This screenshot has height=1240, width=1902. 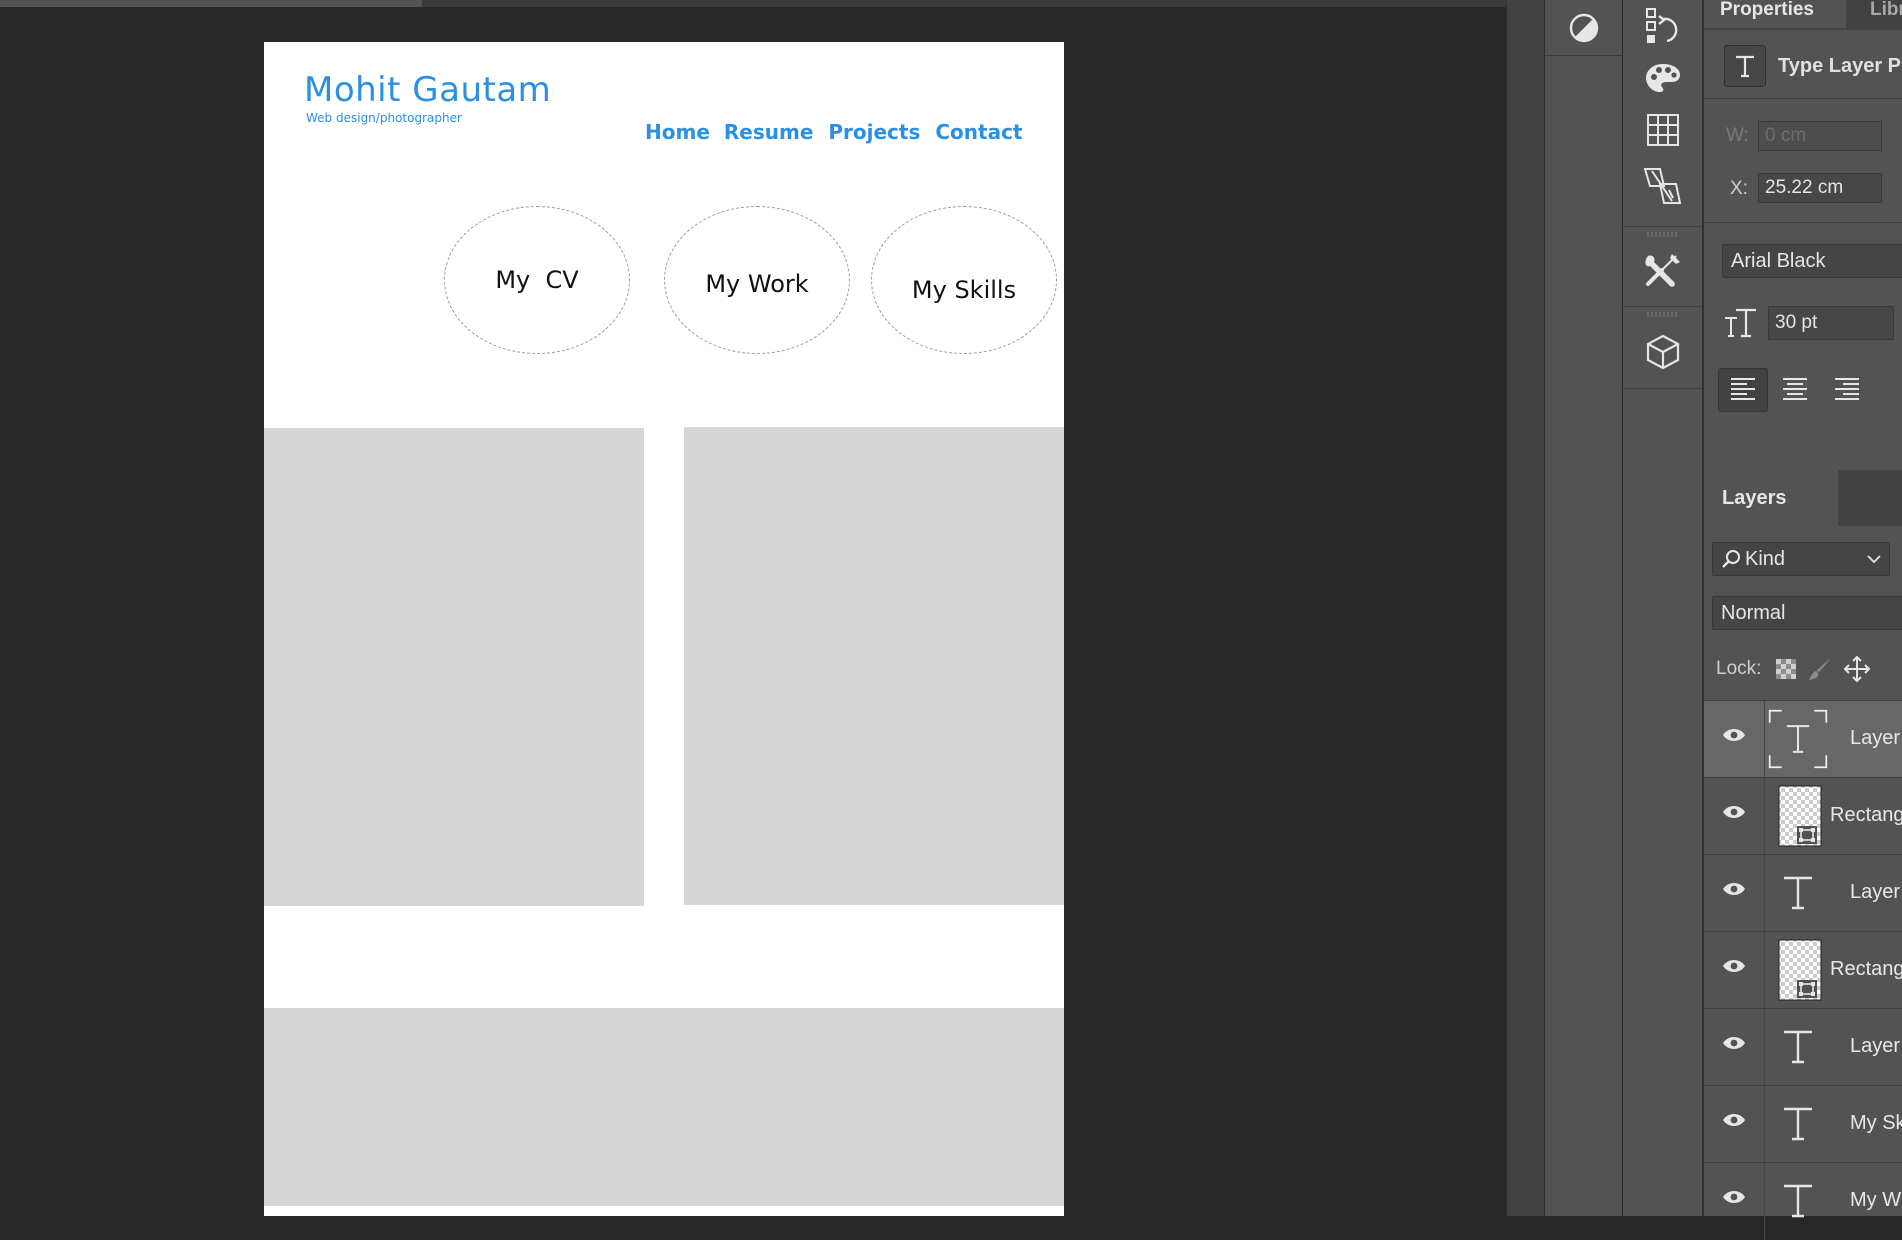 I want to click on bubble-label: My CV, so click(x=537, y=280).